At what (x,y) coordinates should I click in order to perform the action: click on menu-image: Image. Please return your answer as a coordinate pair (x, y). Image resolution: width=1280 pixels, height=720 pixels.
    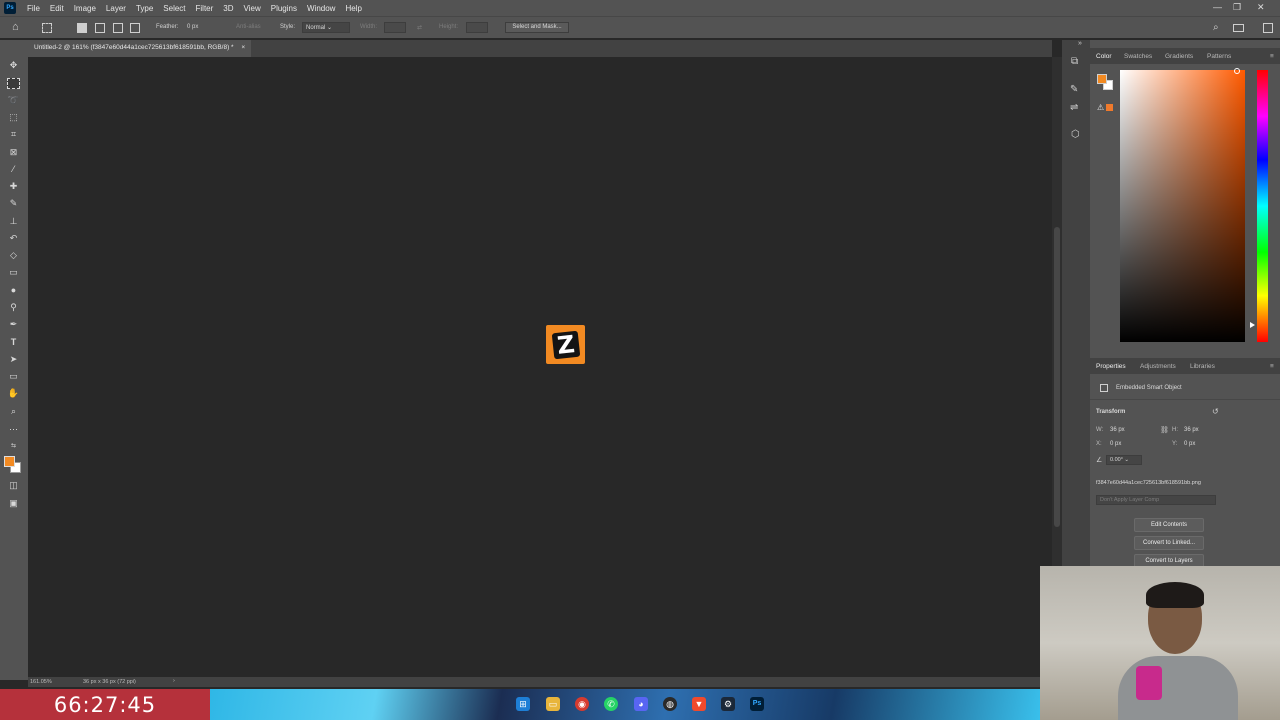
    Looking at the image, I should click on (85, 8).